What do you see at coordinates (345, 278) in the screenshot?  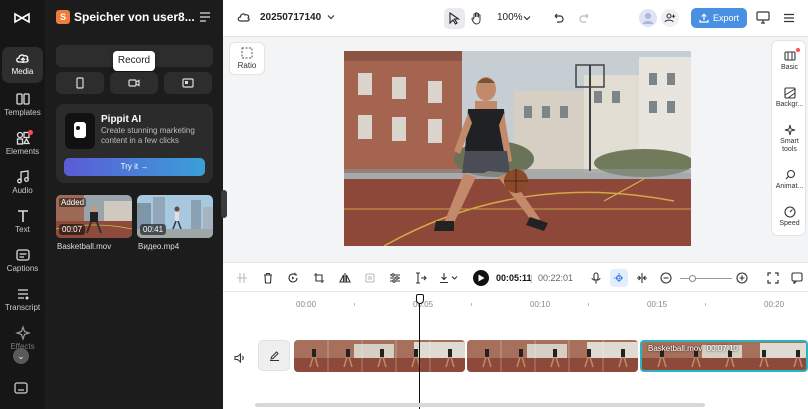 I see `flip-icon` at bounding box center [345, 278].